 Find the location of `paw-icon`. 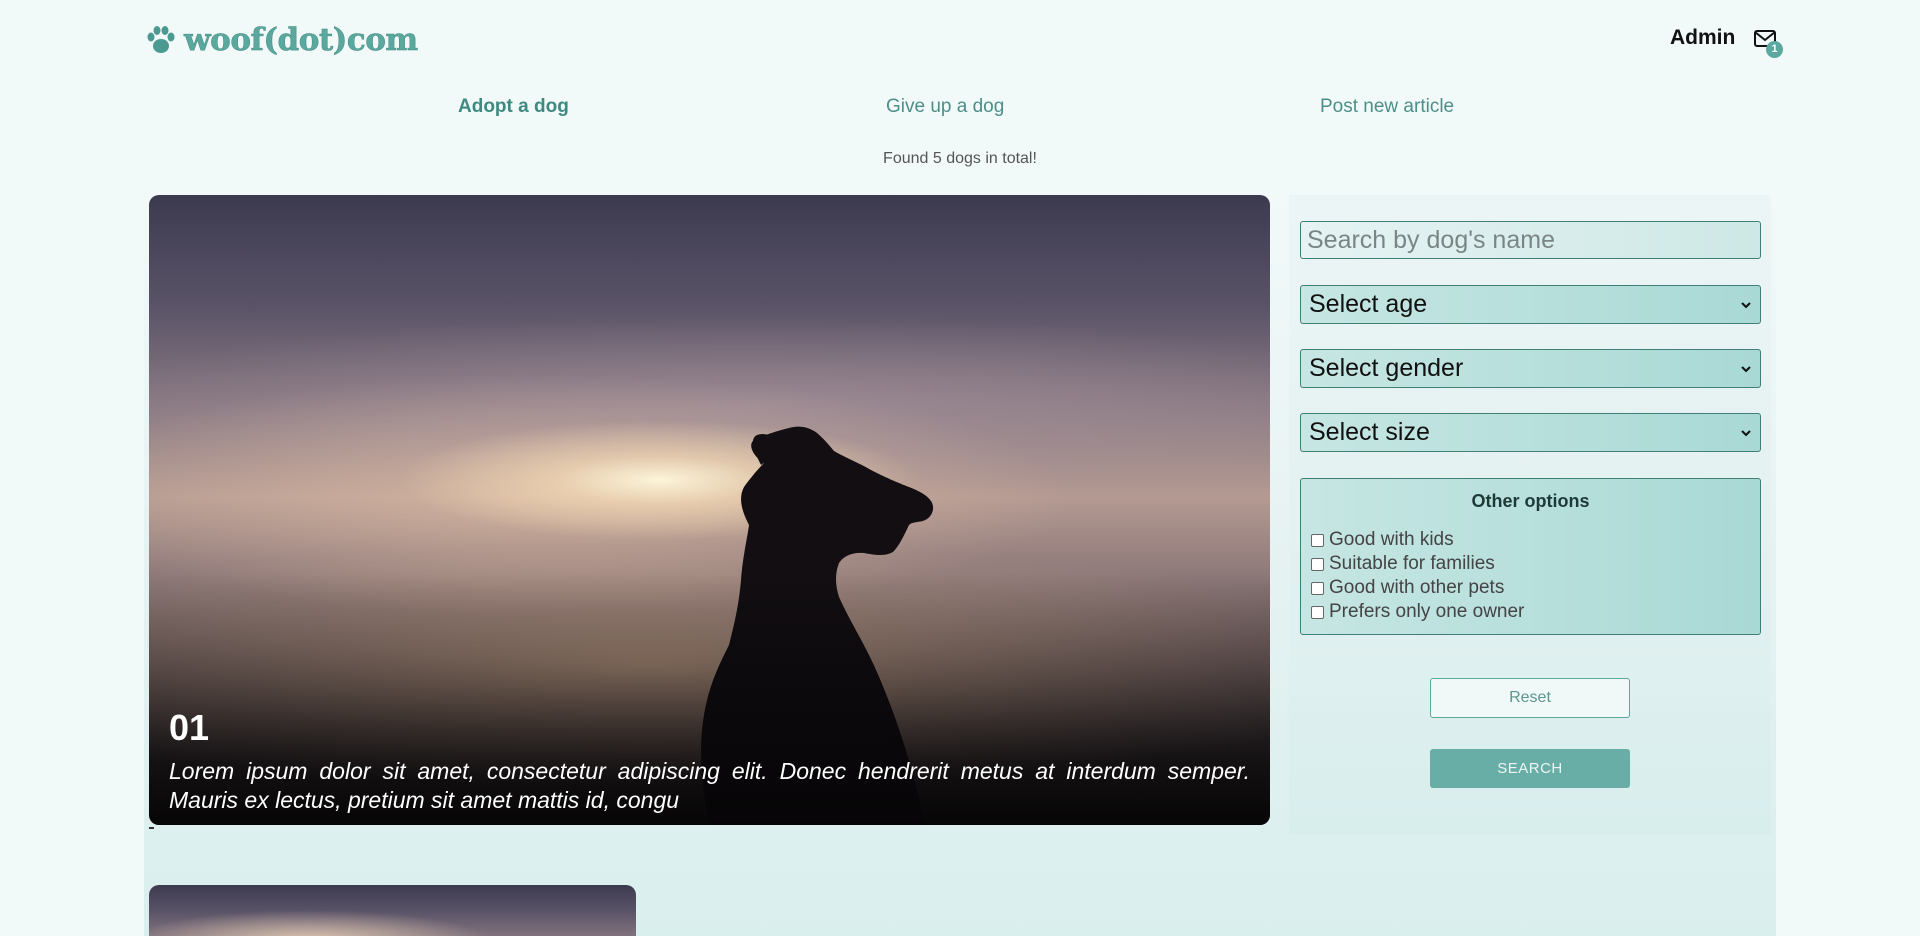

paw-icon is located at coordinates (161, 39).